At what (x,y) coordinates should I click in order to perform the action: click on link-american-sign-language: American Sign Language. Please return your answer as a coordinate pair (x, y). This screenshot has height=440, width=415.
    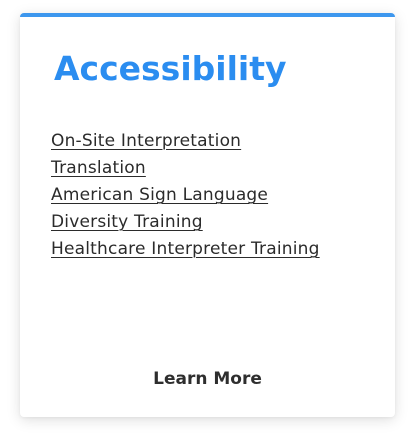
    Looking at the image, I should click on (159, 195).